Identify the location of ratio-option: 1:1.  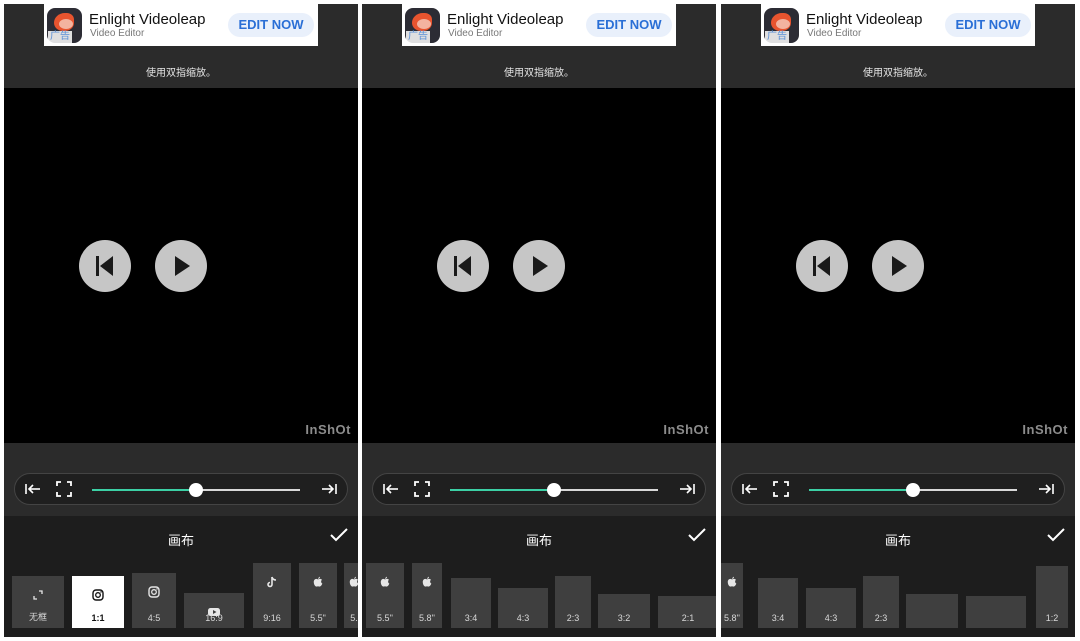
(98, 602).